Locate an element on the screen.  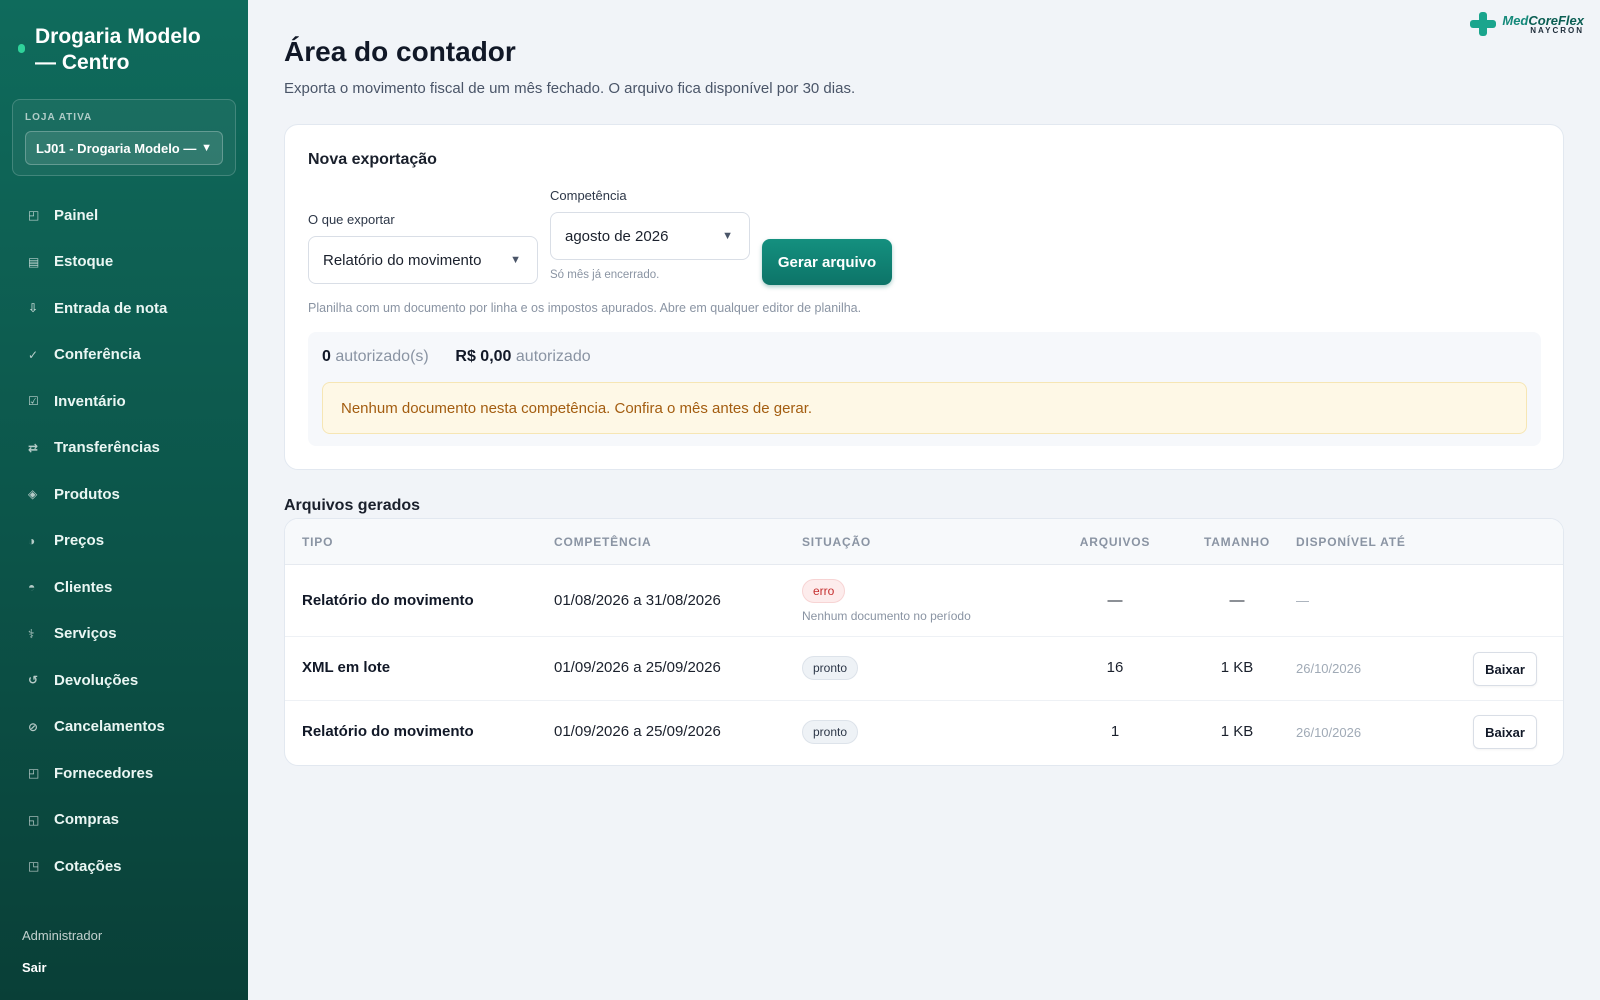
row-files: 1 is located at coordinates (1115, 731).